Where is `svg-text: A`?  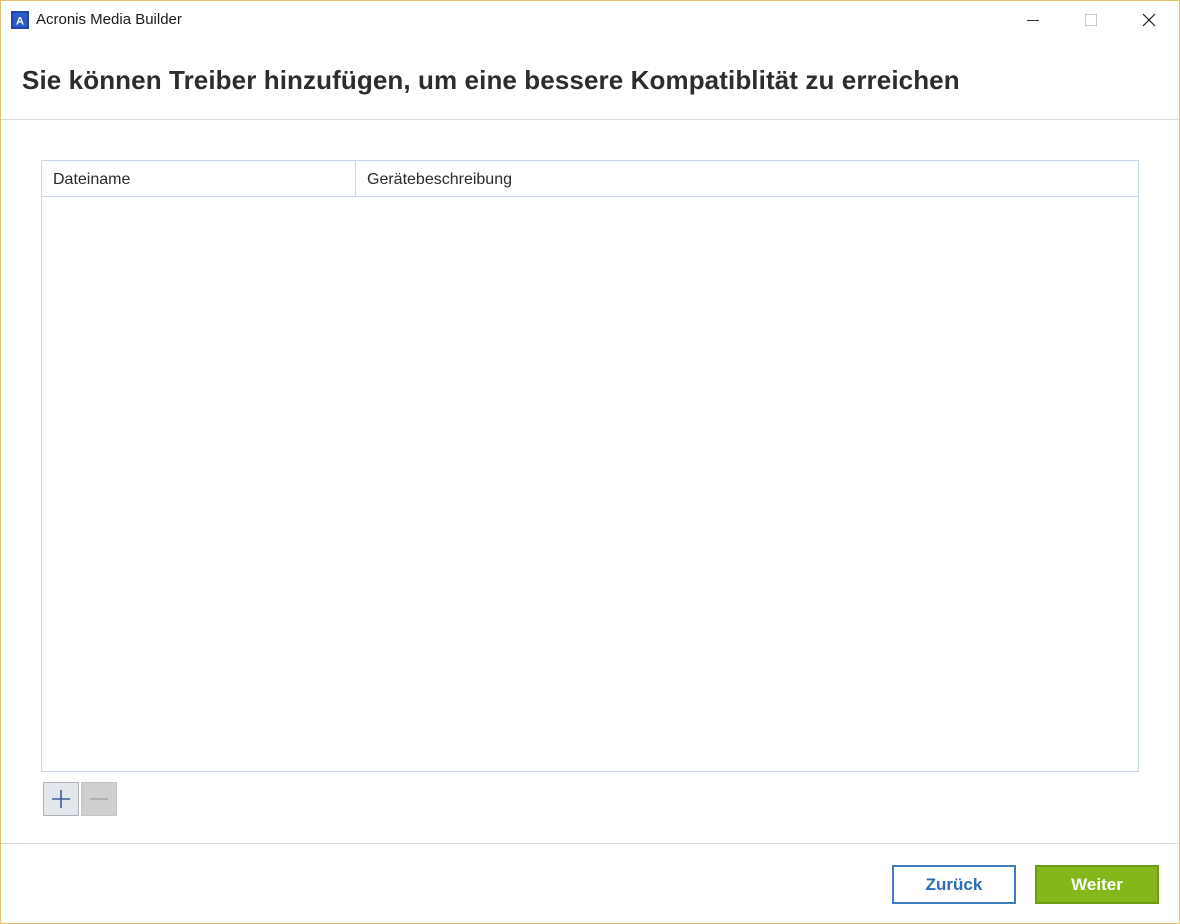
svg-text: A is located at coordinates (20, 22).